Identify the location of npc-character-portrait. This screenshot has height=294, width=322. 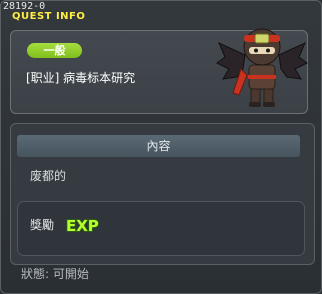
(262, 67).